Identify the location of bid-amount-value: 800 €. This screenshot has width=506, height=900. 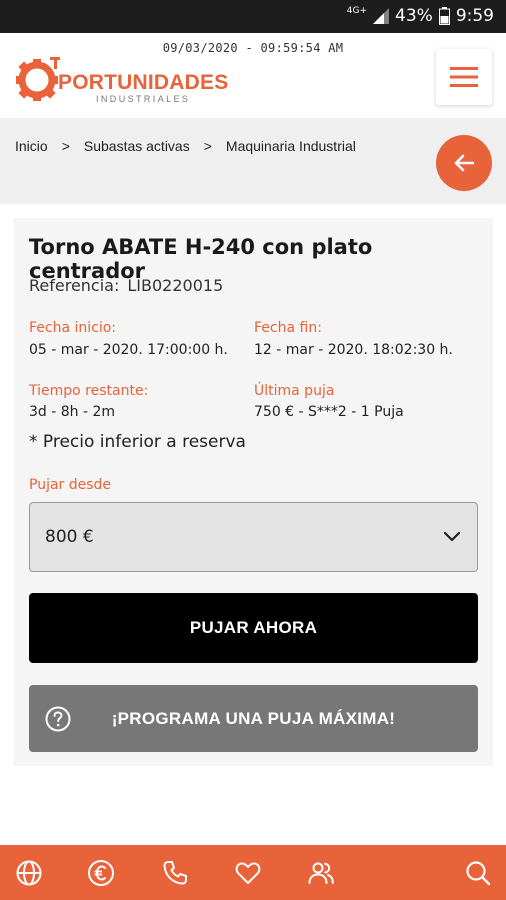
(69, 537).